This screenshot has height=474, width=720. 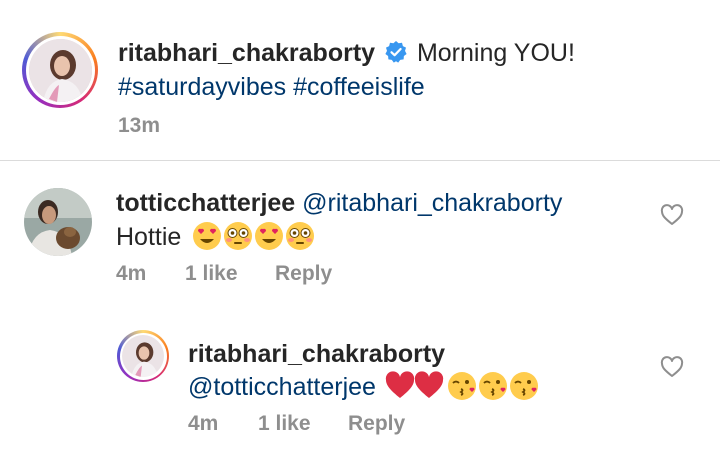 I want to click on reply-emojis, so click(x=463, y=391).